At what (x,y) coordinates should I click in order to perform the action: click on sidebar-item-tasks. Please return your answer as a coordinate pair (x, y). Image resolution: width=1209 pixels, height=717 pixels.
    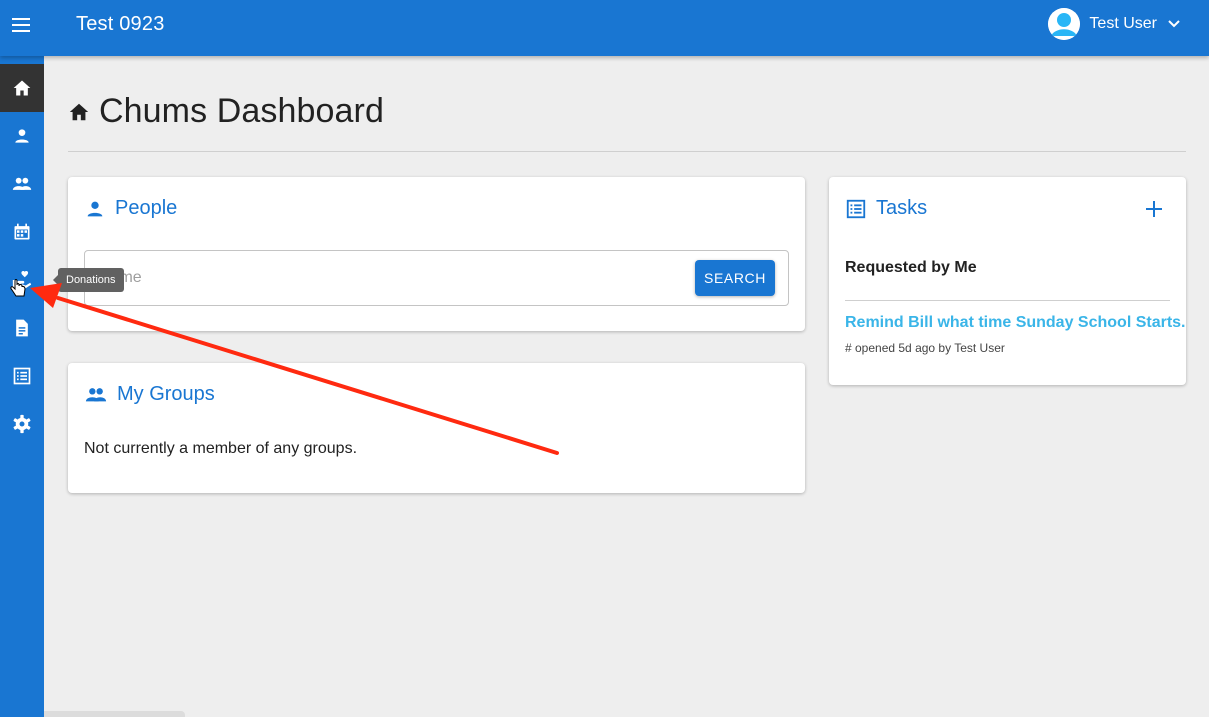
    Looking at the image, I should click on (22, 376).